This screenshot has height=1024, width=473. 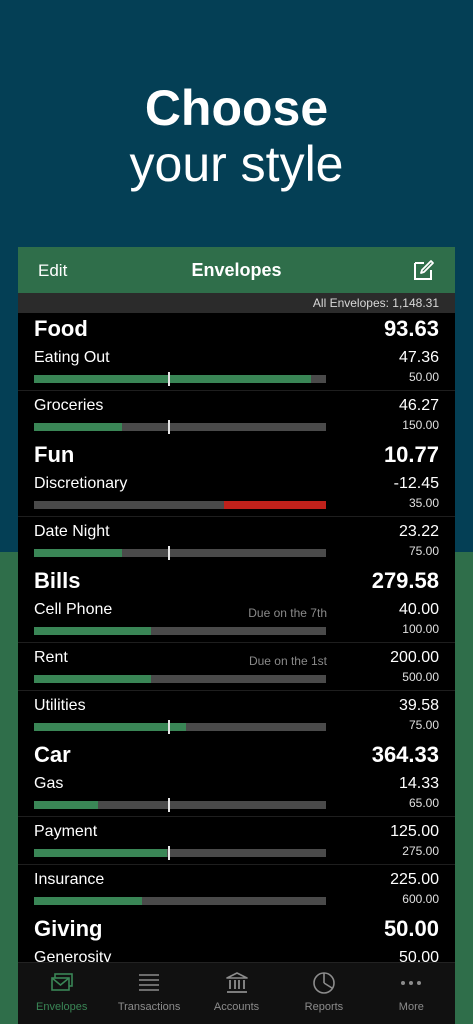 What do you see at coordinates (61, 328) in the screenshot?
I see `group-name: Food` at bounding box center [61, 328].